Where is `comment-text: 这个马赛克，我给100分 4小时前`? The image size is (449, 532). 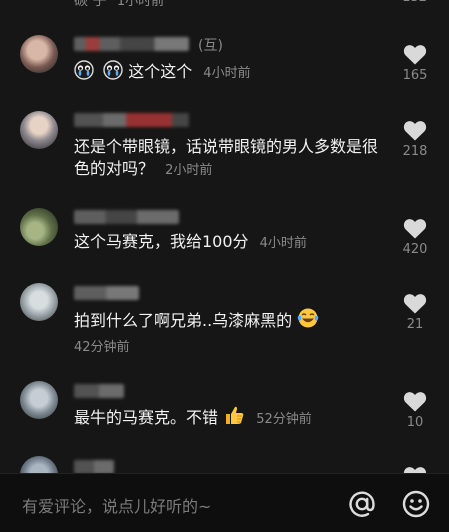 comment-text: 这个马赛克，我给100分 4小时前 is located at coordinates (190, 241).